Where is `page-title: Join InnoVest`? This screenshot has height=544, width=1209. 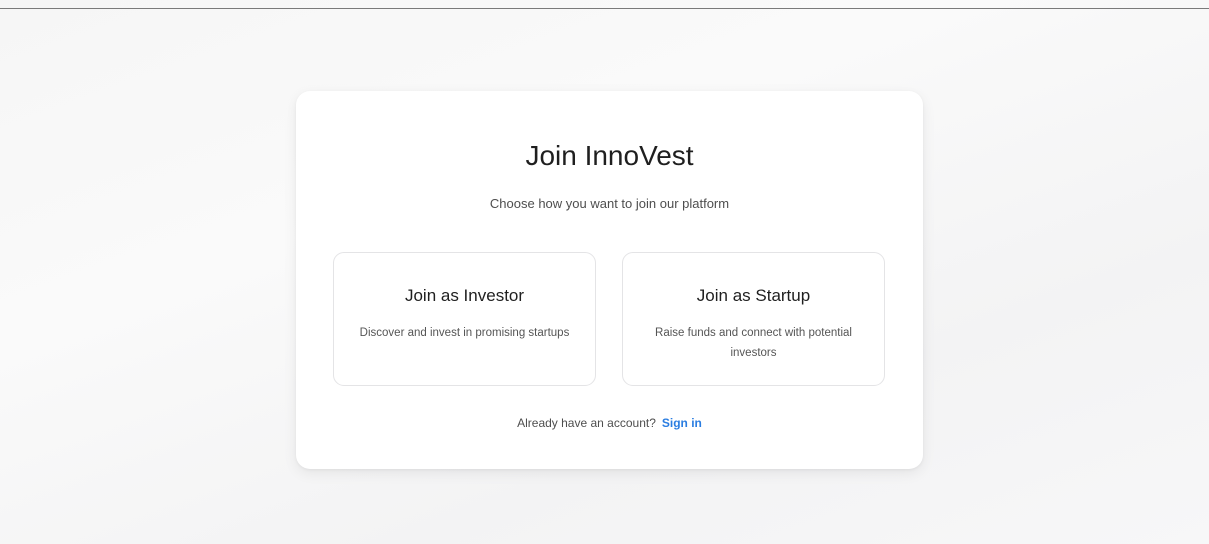 page-title: Join InnoVest is located at coordinates (609, 155).